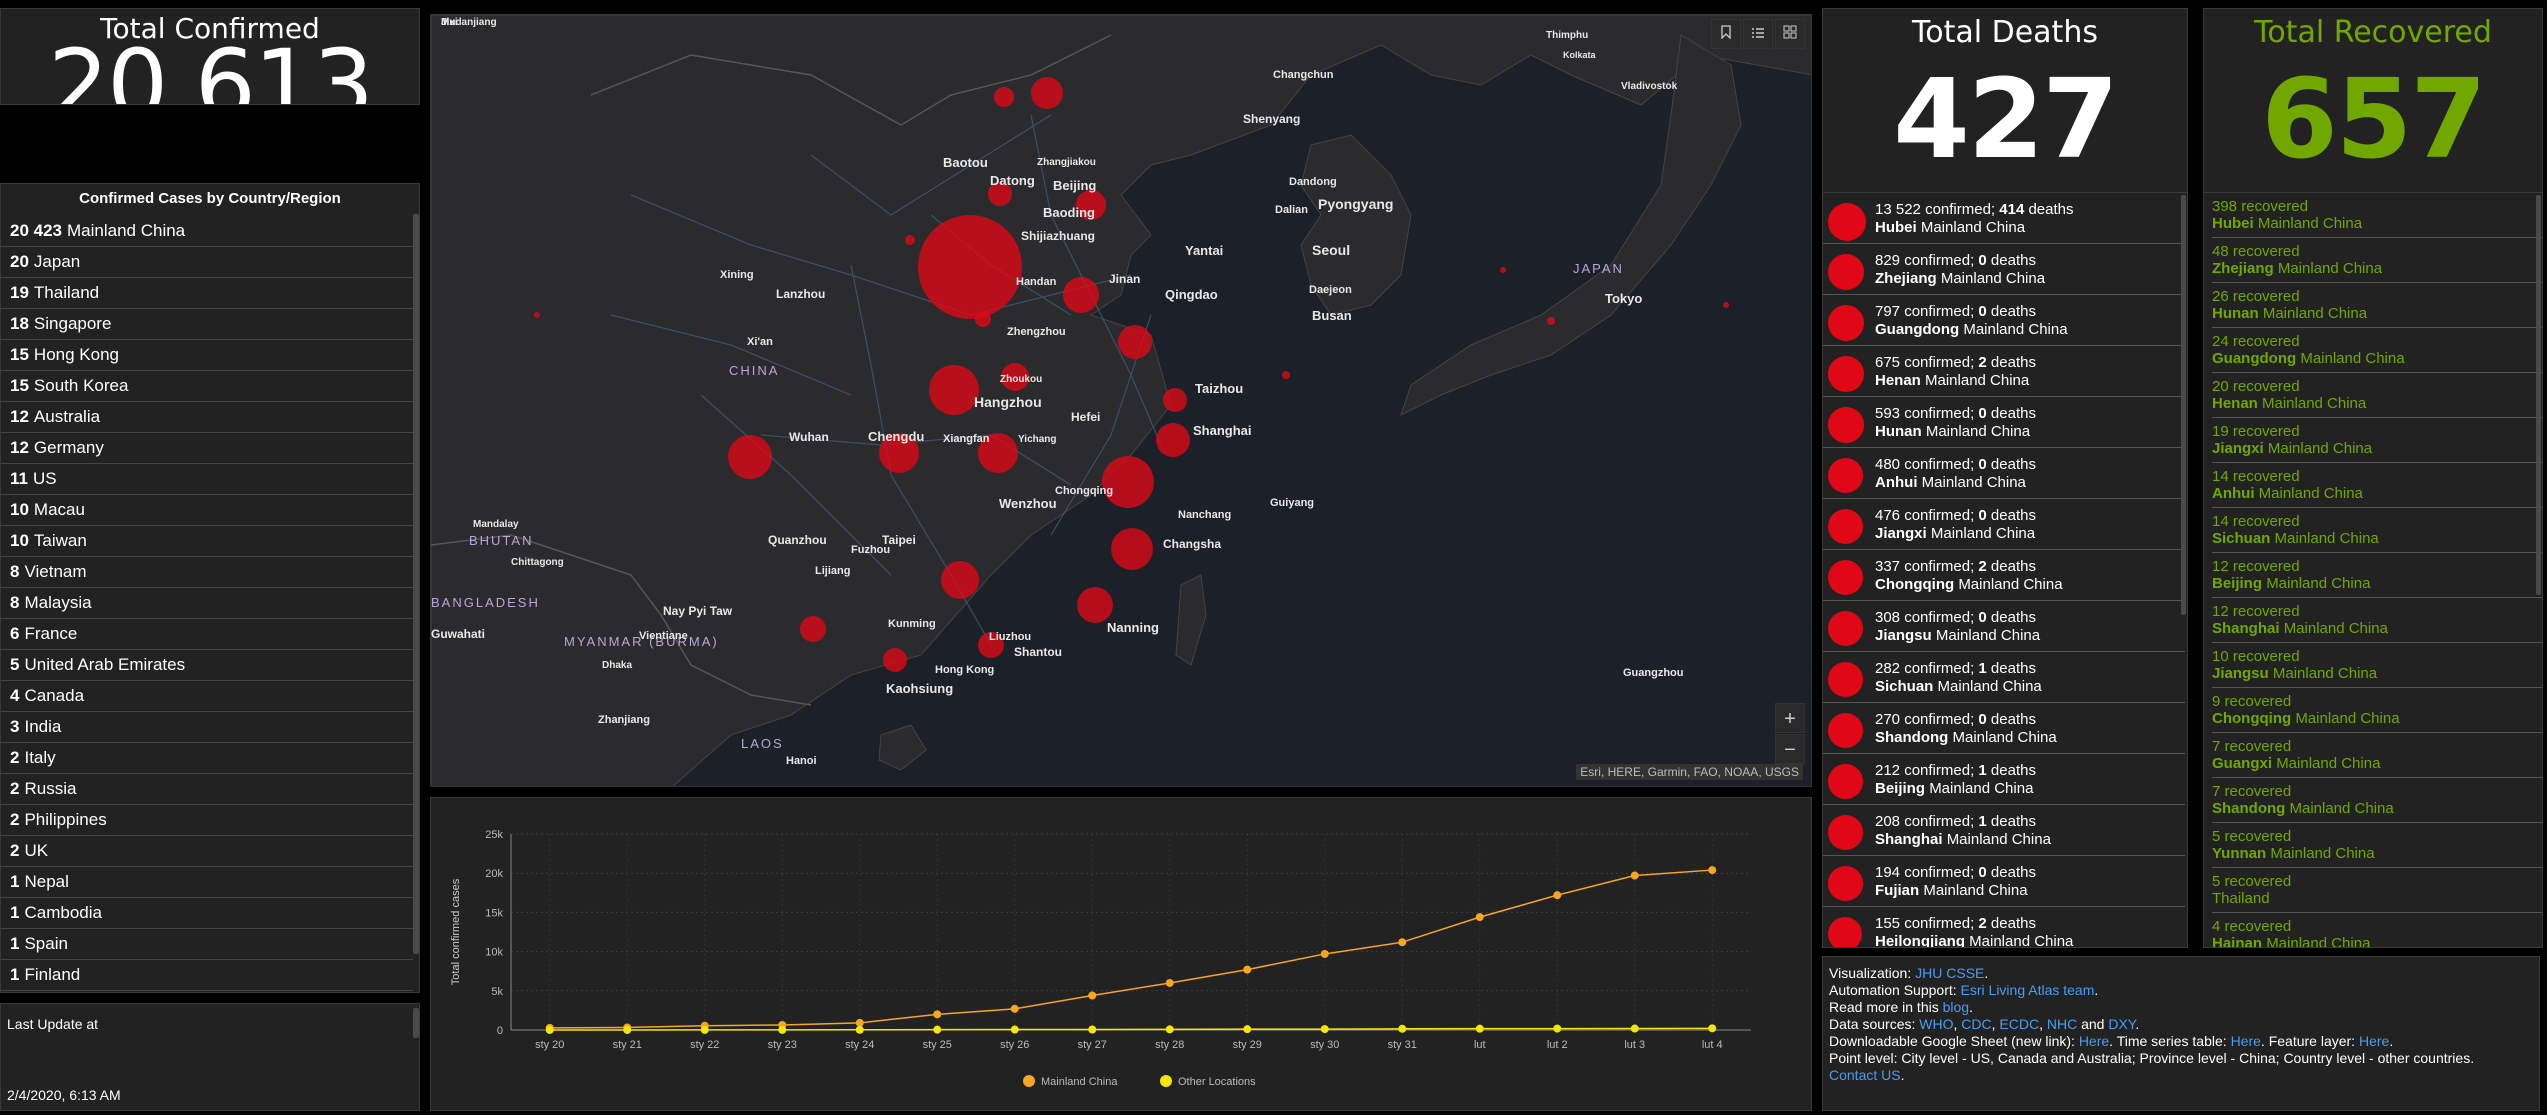 This screenshot has height=1115, width=2547. I want to click on country-row: 20 423 Mainland China, so click(207, 231).